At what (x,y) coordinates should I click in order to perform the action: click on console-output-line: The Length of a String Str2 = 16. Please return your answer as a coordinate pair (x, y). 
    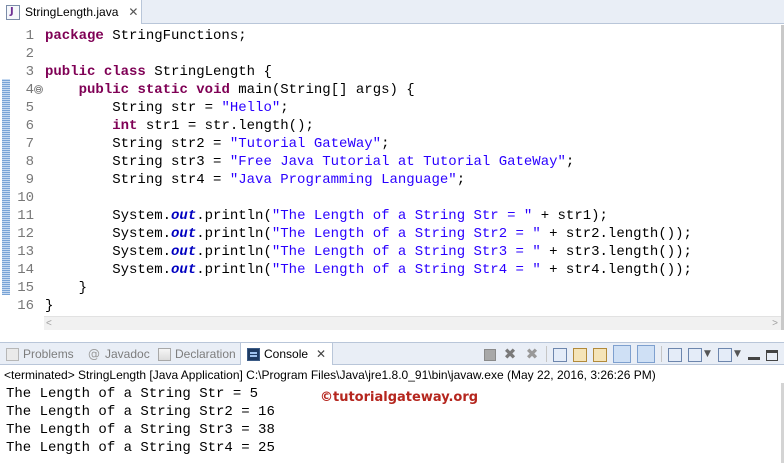
    Looking at the image, I should click on (140, 412).